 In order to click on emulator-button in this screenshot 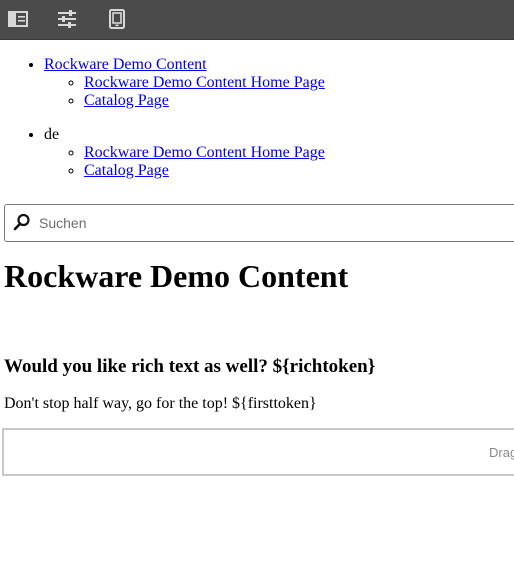, I will do `click(117, 19)`.